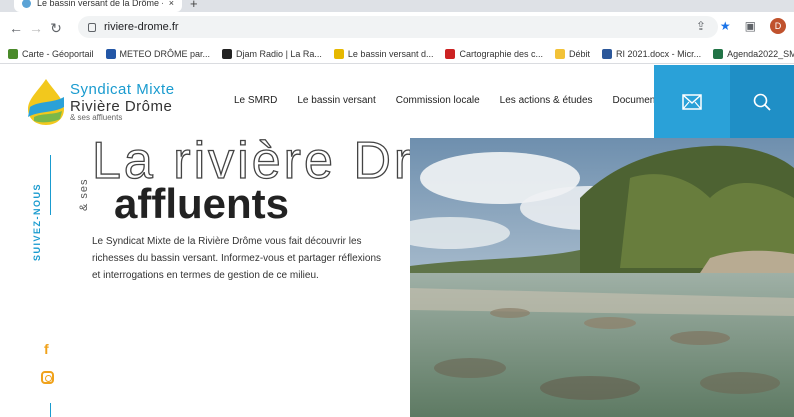 Image resolution: width=794 pixels, height=417 pixels. I want to click on facebook-icon: f, so click(46, 349).